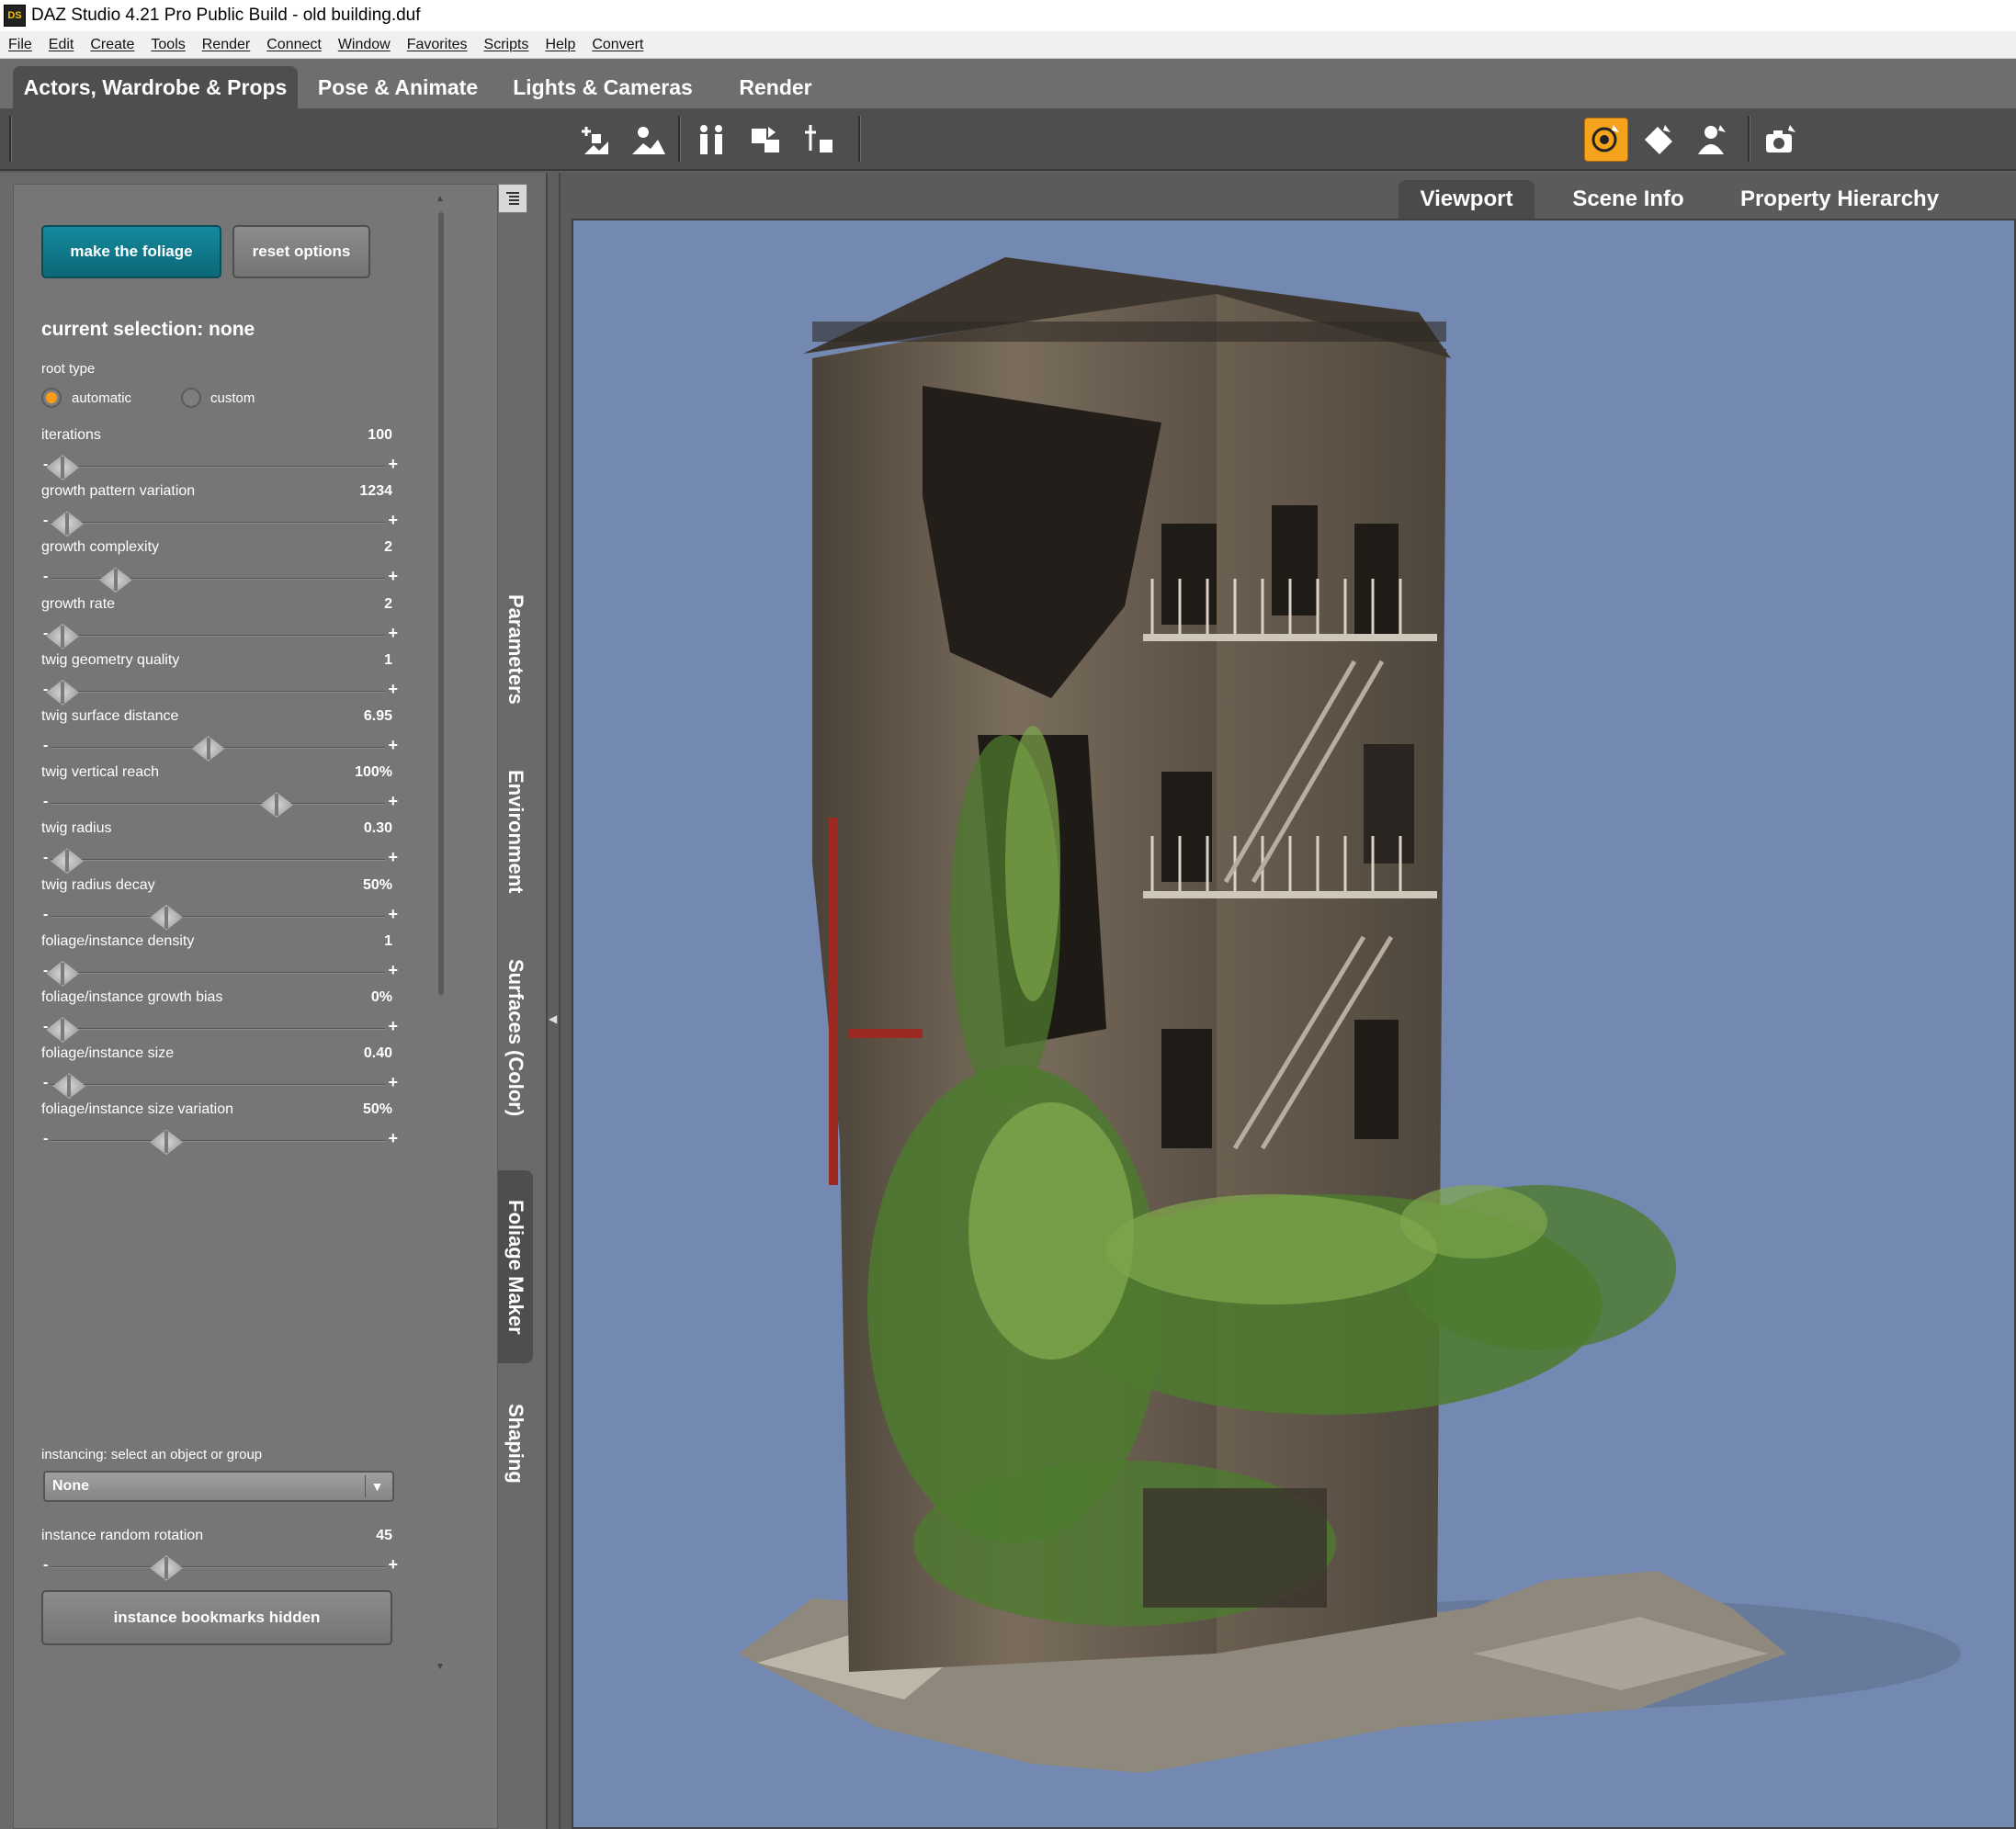  I want to click on menu-render: Render, so click(226, 45).